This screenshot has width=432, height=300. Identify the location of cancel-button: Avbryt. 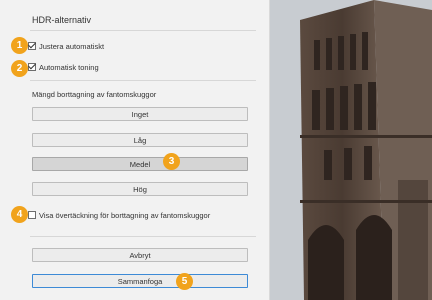
(140, 255).